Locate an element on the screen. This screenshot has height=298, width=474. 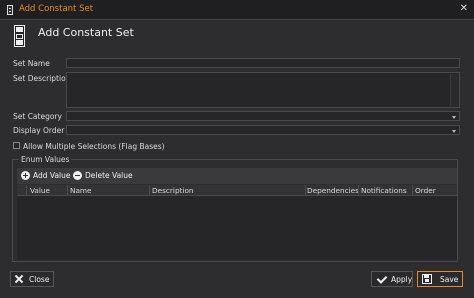
window-title: Add Constant Set is located at coordinates (56, 9).